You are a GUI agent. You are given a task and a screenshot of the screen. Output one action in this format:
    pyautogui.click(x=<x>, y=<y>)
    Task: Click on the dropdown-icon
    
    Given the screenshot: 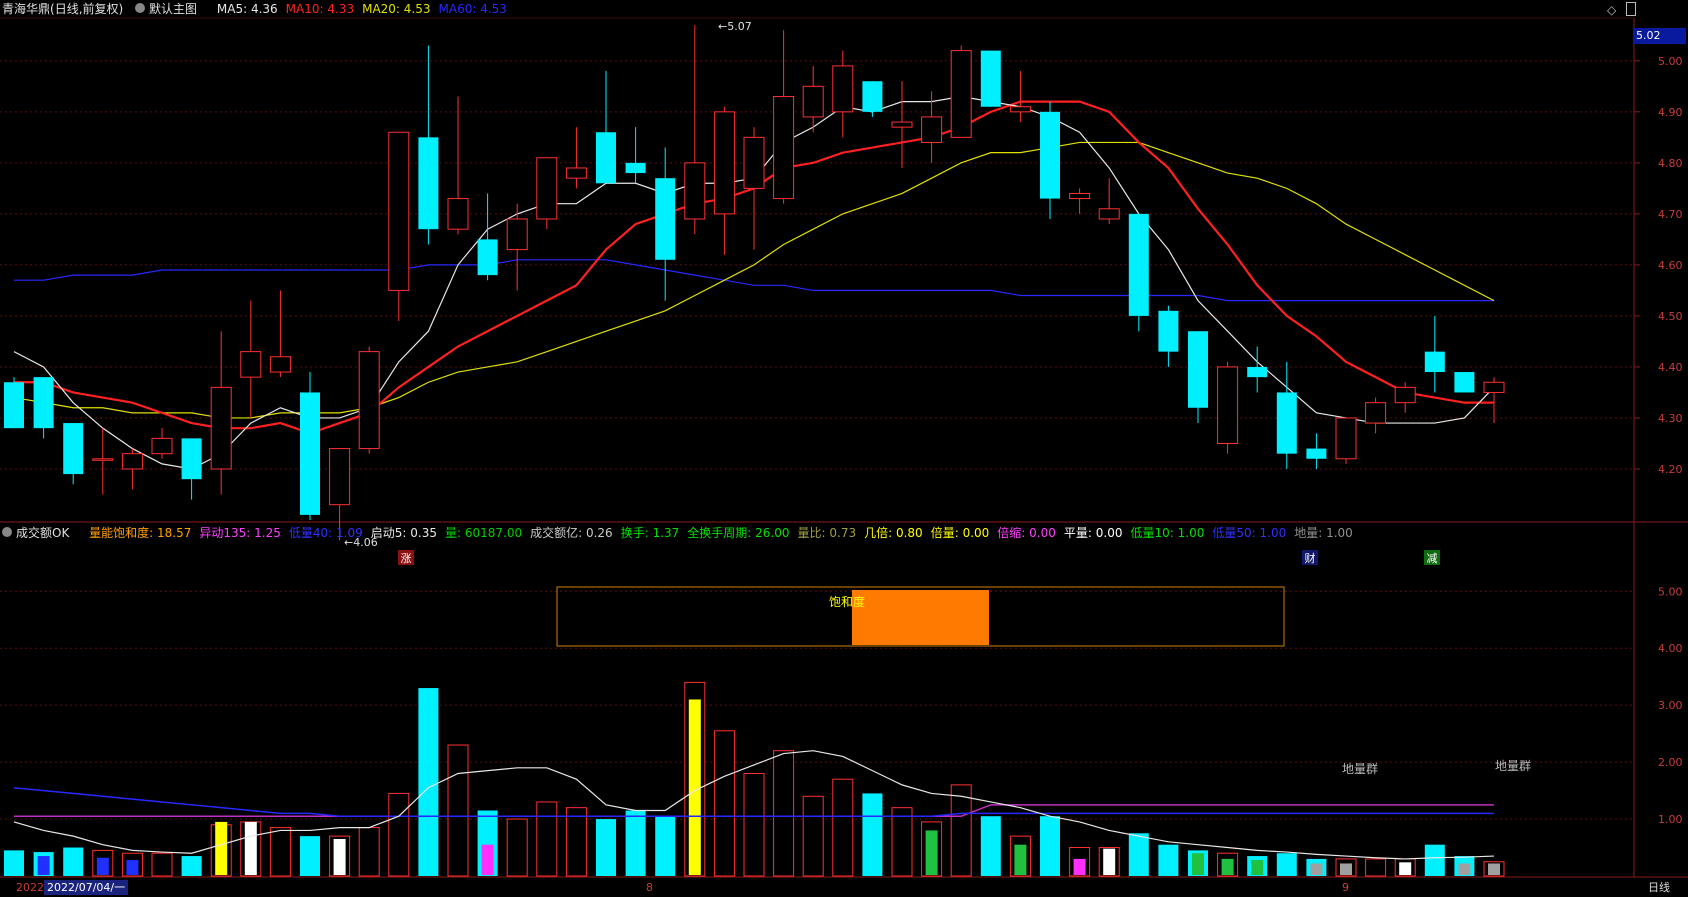 What is the action you would take?
    pyautogui.click(x=1631, y=9)
    